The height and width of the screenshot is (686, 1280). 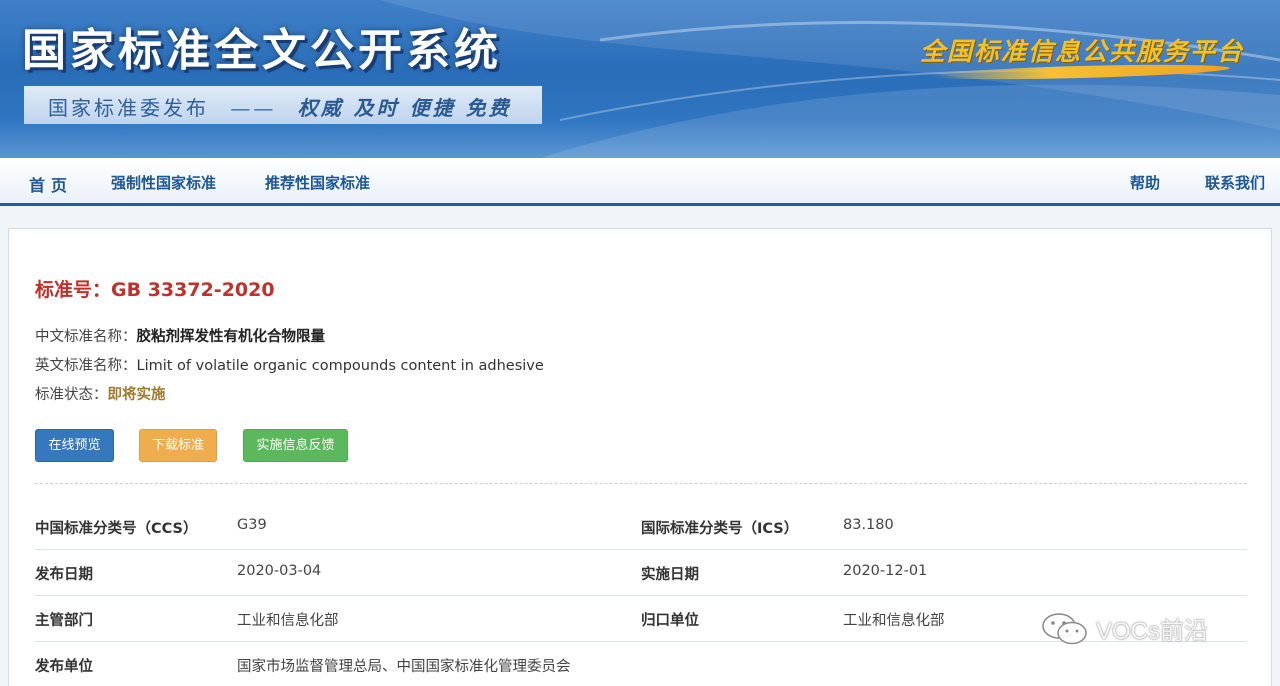 I want to click on status-line: 标准状态：即将实施, so click(x=100, y=393).